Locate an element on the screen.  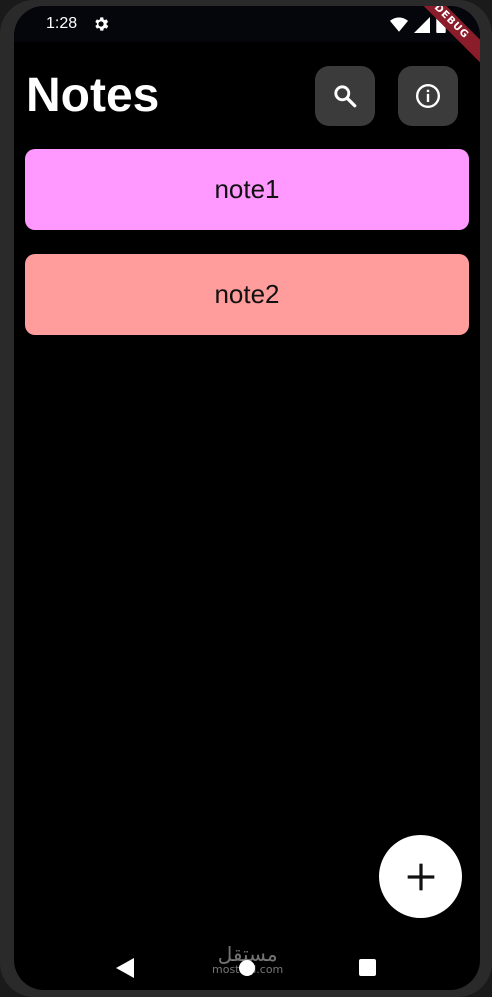
info-icon is located at coordinates (428, 96).